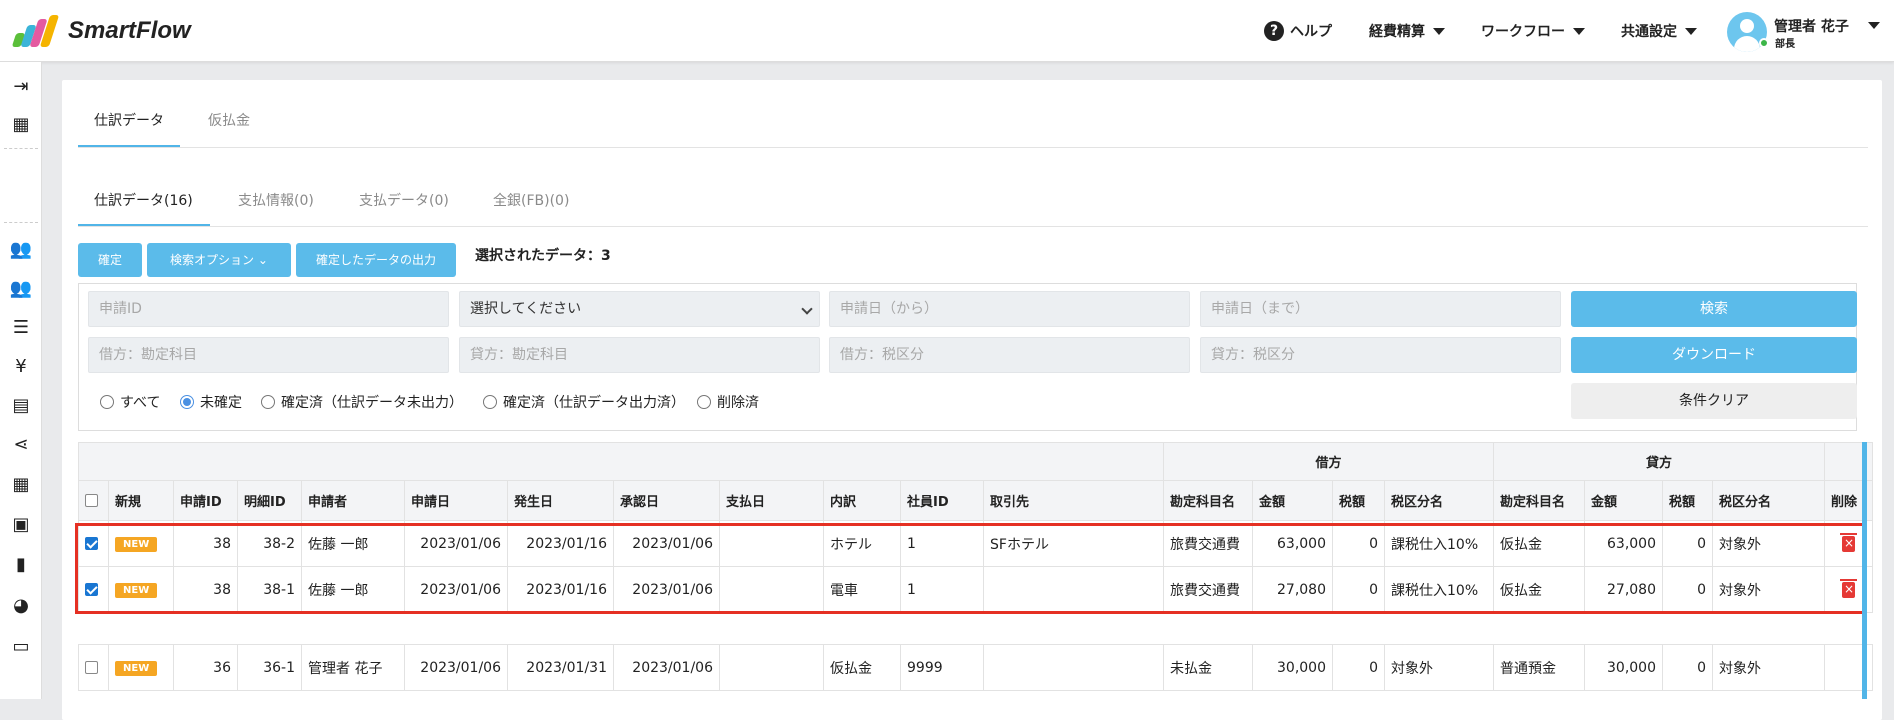  I want to click on credit-account-input: 貸方：勘定科目, so click(639, 355).